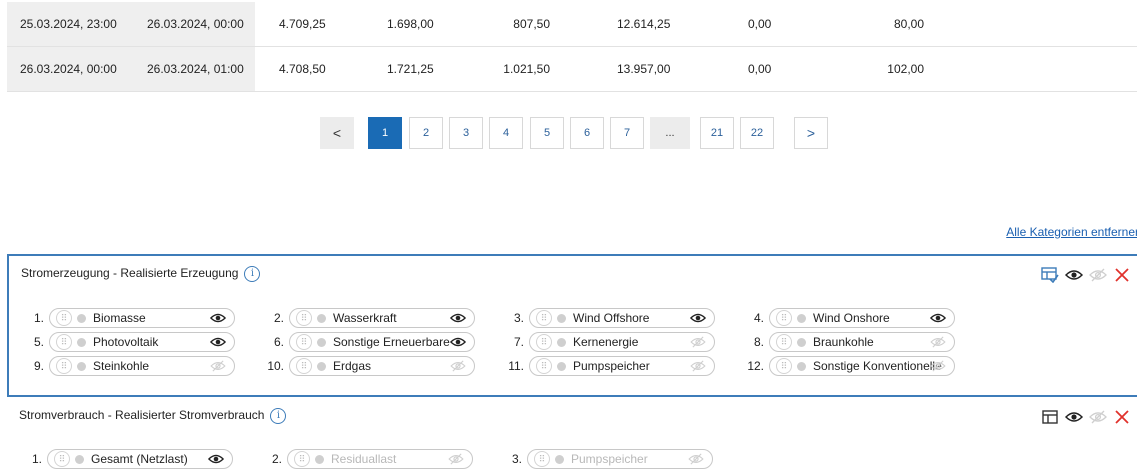 This screenshot has width=1137, height=474. What do you see at coordinates (1050, 275) in the screenshot?
I see `chart-check-icon` at bounding box center [1050, 275].